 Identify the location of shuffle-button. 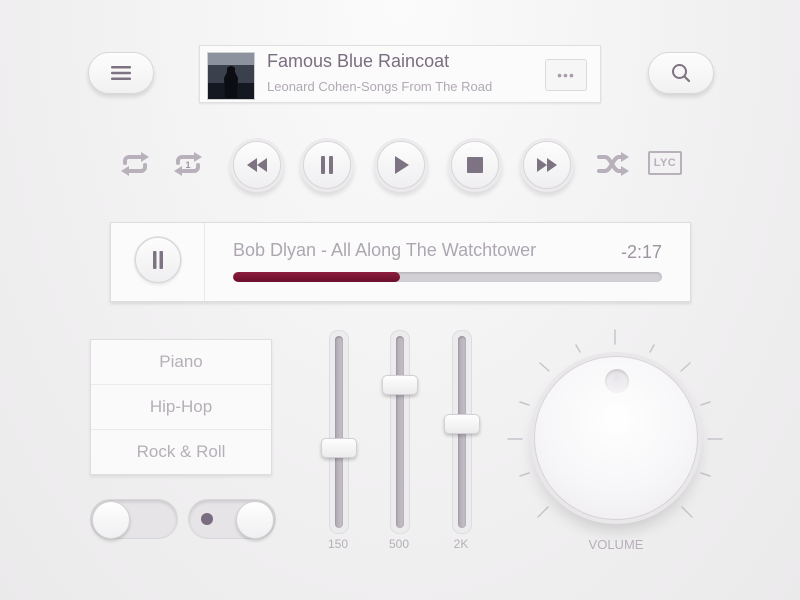
(613, 164).